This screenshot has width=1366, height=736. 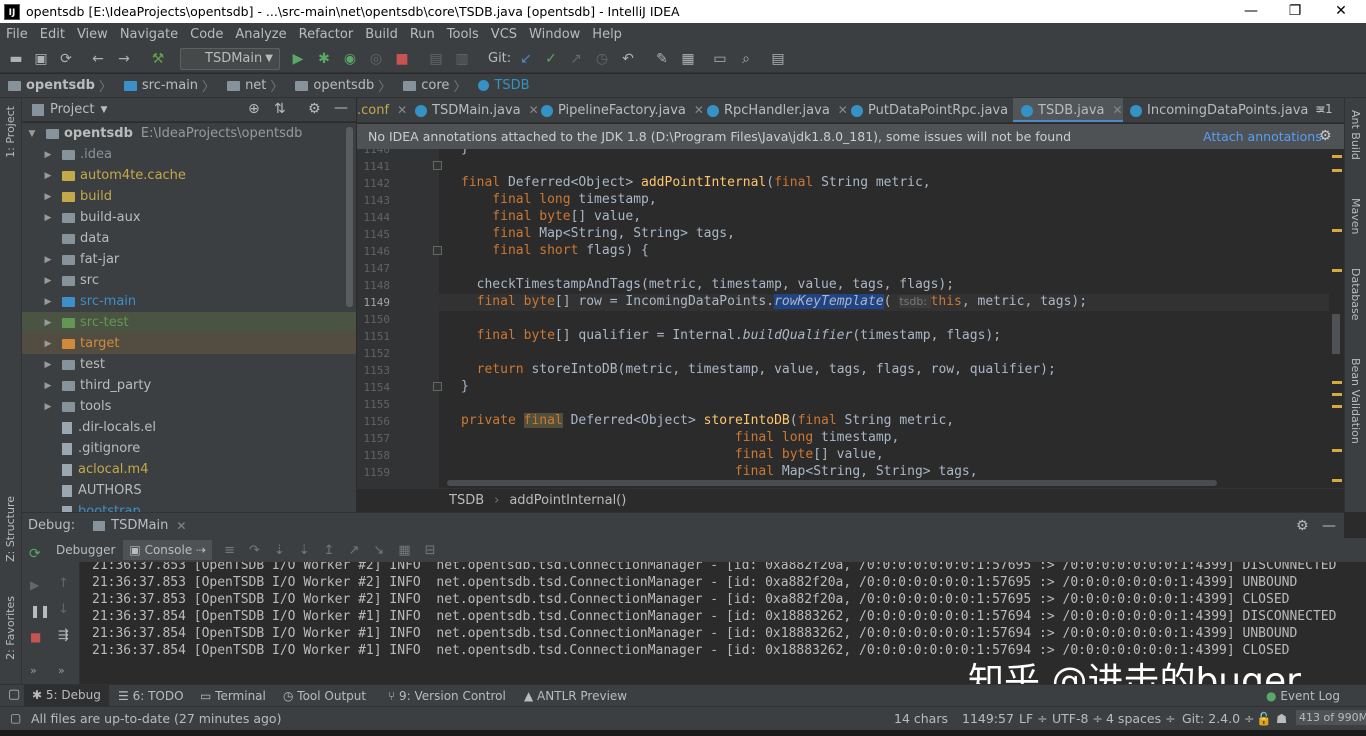 What do you see at coordinates (746, 59) in the screenshot?
I see `search-icon: ⌕` at bounding box center [746, 59].